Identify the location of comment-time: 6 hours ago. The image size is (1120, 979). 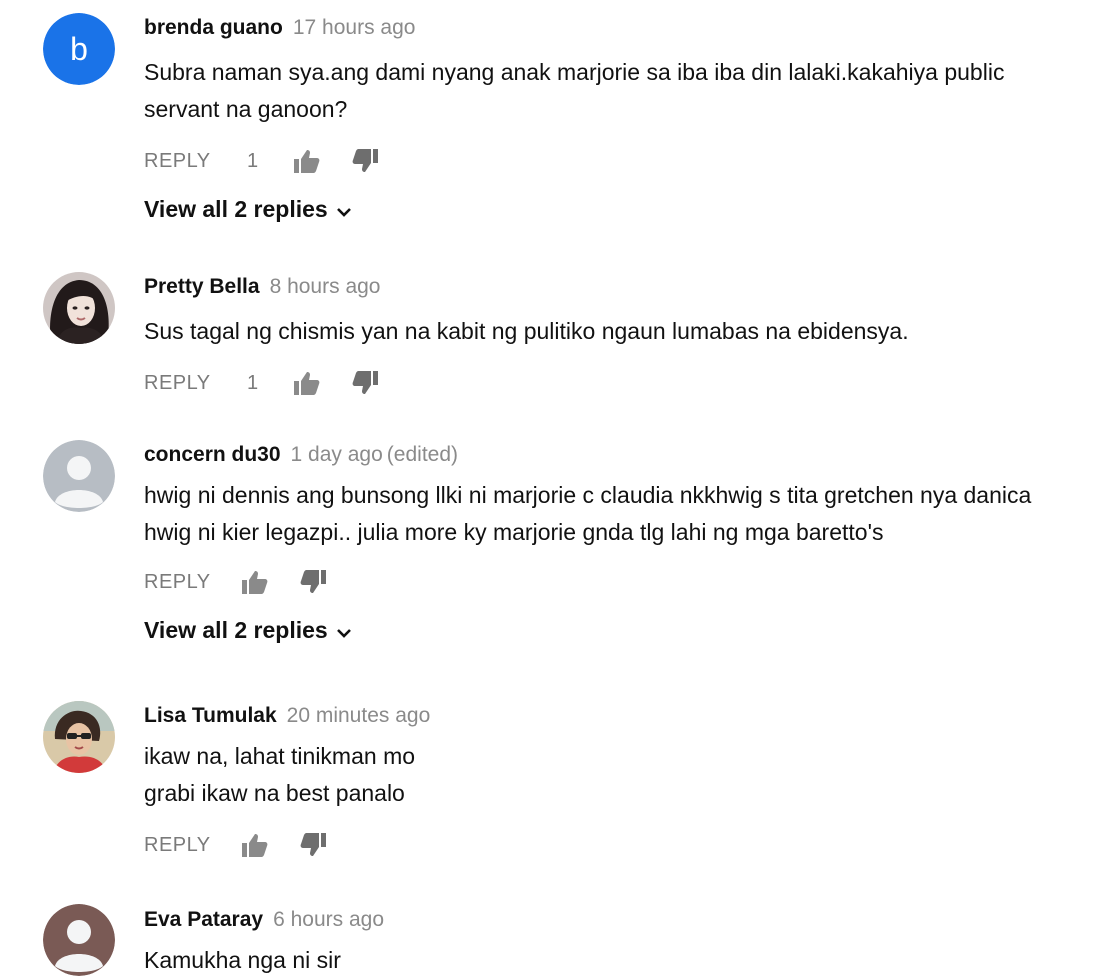
(328, 919).